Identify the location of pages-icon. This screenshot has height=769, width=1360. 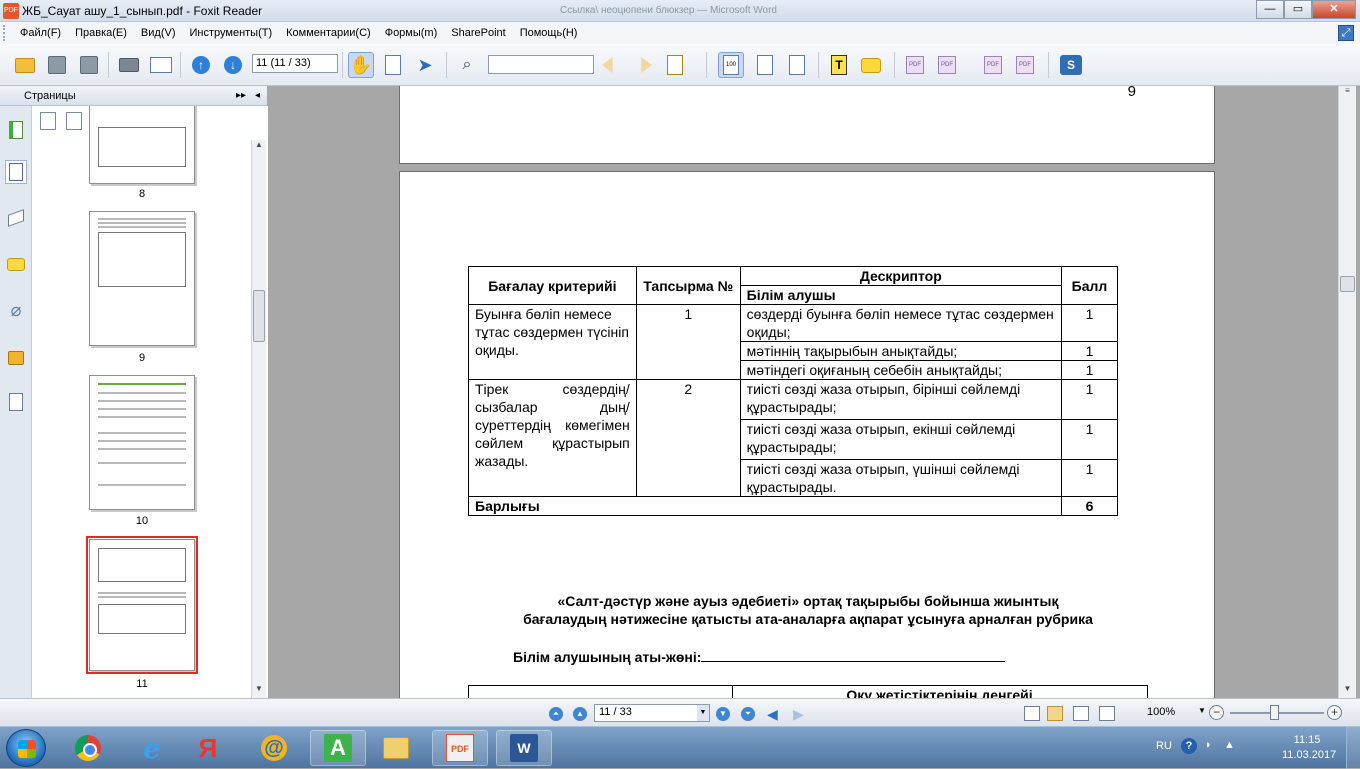
(16, 172).